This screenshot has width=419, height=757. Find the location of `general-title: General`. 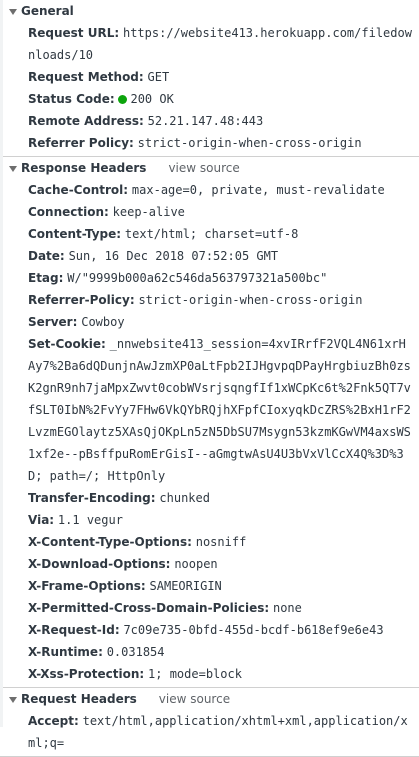

general-title: General is located at coordinates (47, 11).